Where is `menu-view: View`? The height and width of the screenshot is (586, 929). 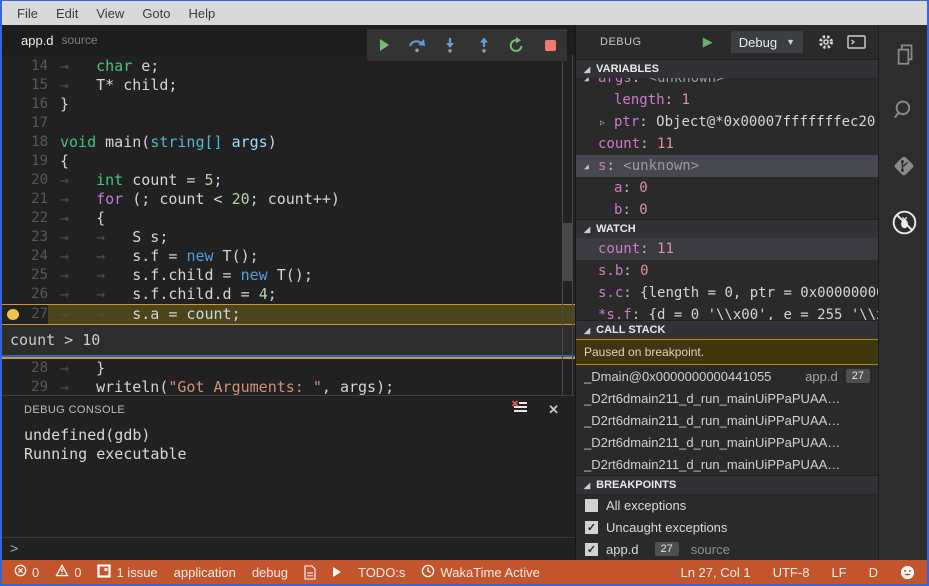 menu-view: View is located at coordinates (110, 13).